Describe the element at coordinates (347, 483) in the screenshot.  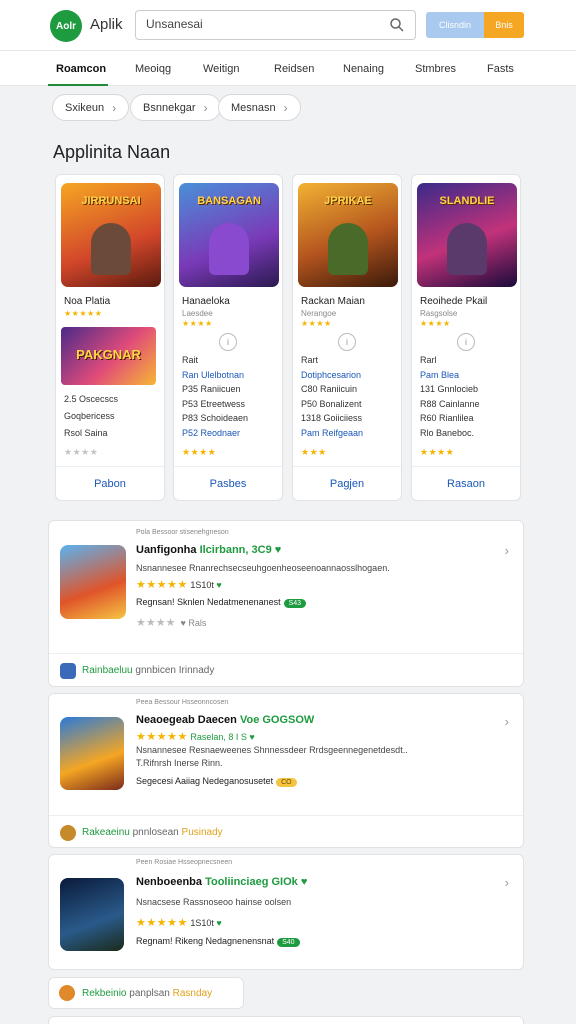
I see `card-action-link: Pagjen` at that location.